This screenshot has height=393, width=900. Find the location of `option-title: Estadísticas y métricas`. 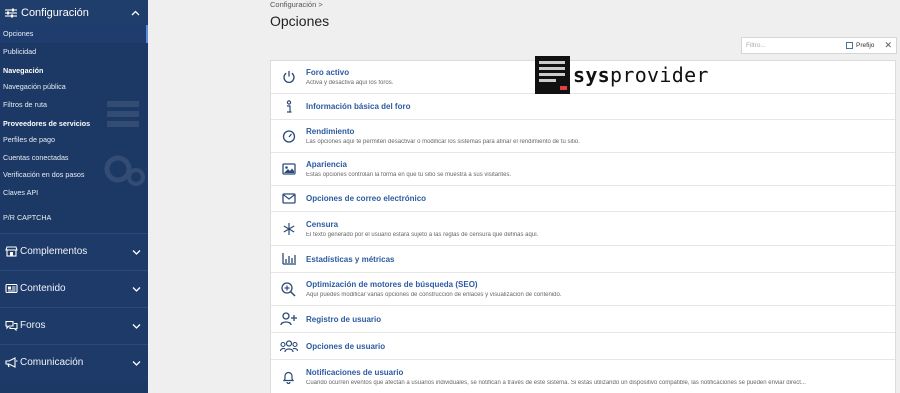

option-title: Estadísticas y métricas is located at coordinates (350, 259).